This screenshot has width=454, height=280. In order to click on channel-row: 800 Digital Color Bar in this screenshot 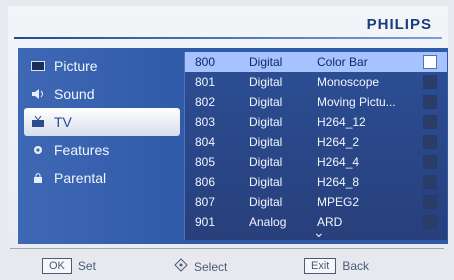, I will do `click(316, 62)`.